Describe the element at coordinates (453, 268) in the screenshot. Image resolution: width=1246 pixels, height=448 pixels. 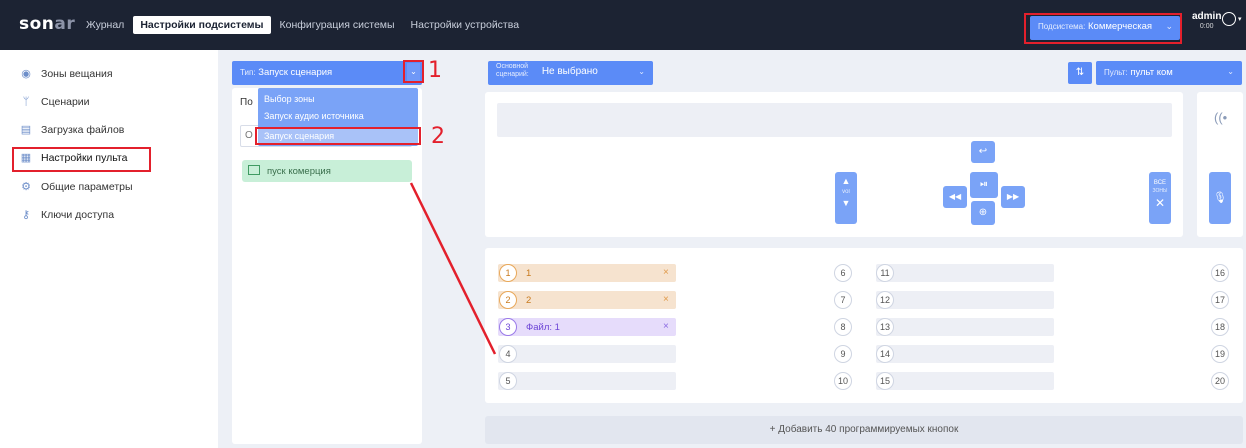
I see `annotation-arrow` at that location.